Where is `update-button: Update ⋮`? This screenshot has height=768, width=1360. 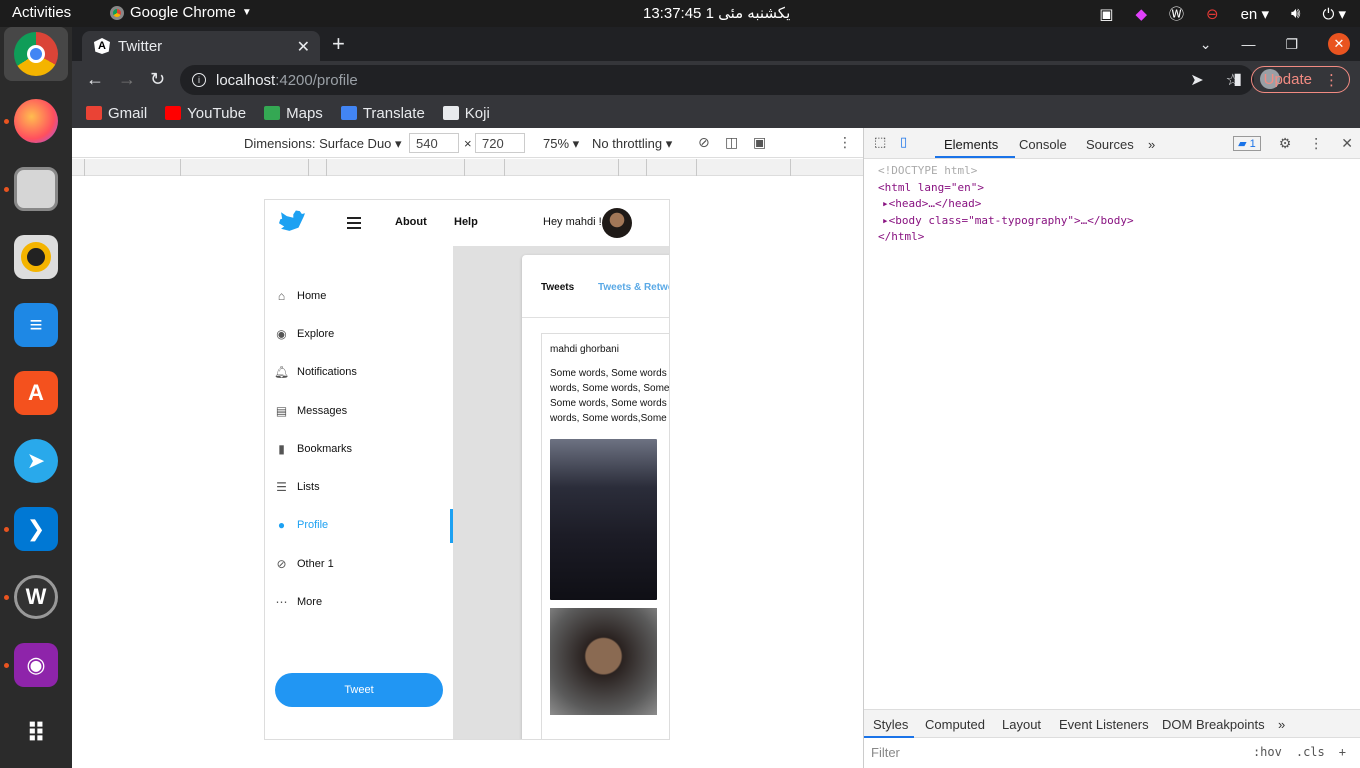
update-button: Update ⋮ is located at coordinates (1300, 79).